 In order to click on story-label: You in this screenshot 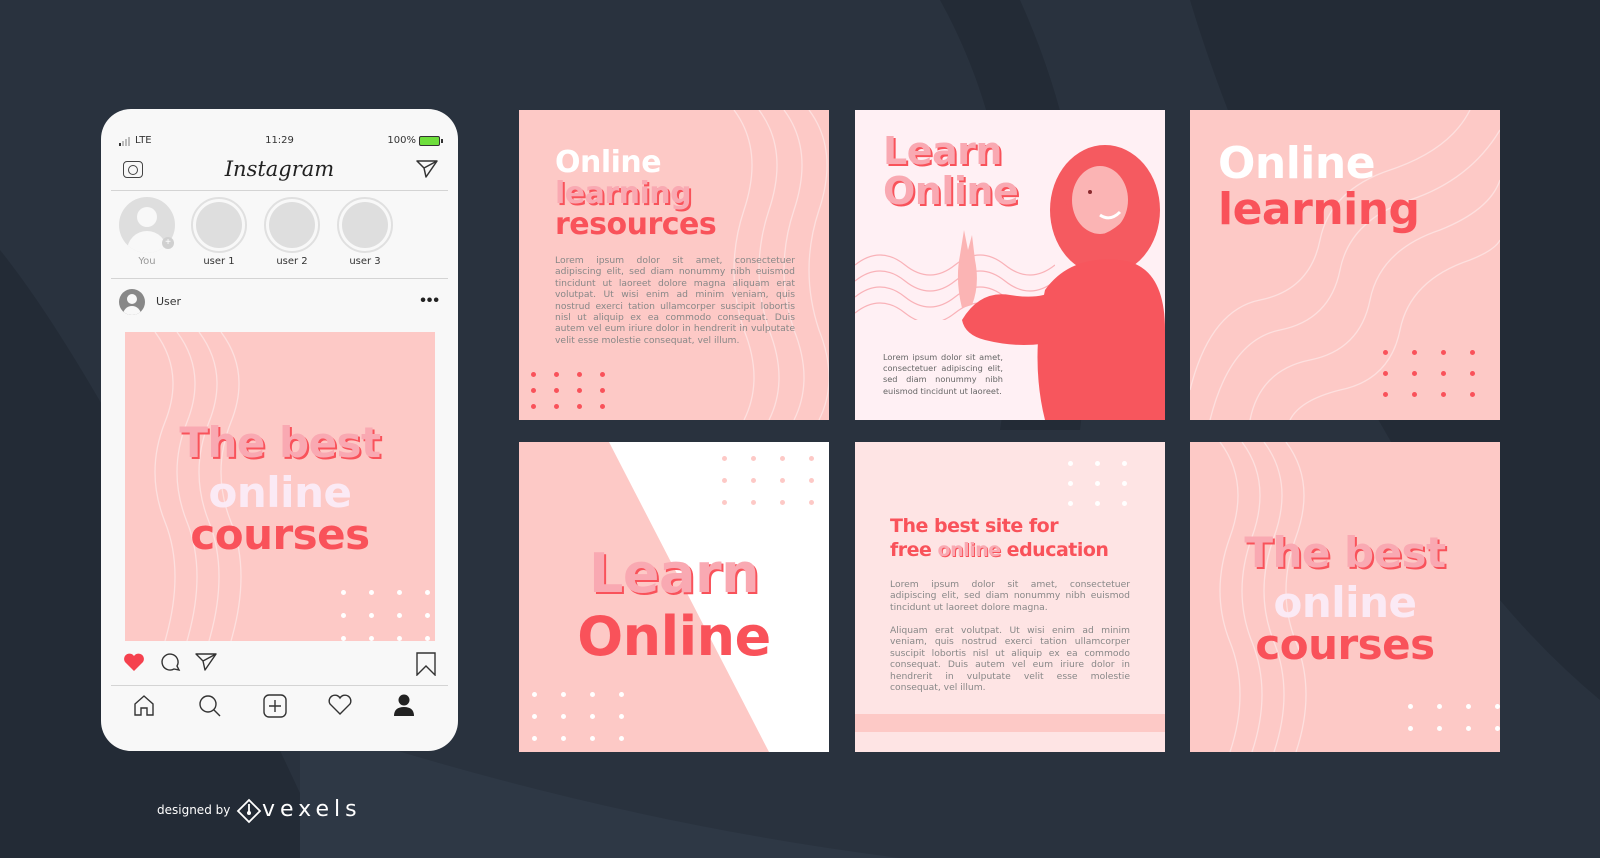, I will do `click(147, 261)`.